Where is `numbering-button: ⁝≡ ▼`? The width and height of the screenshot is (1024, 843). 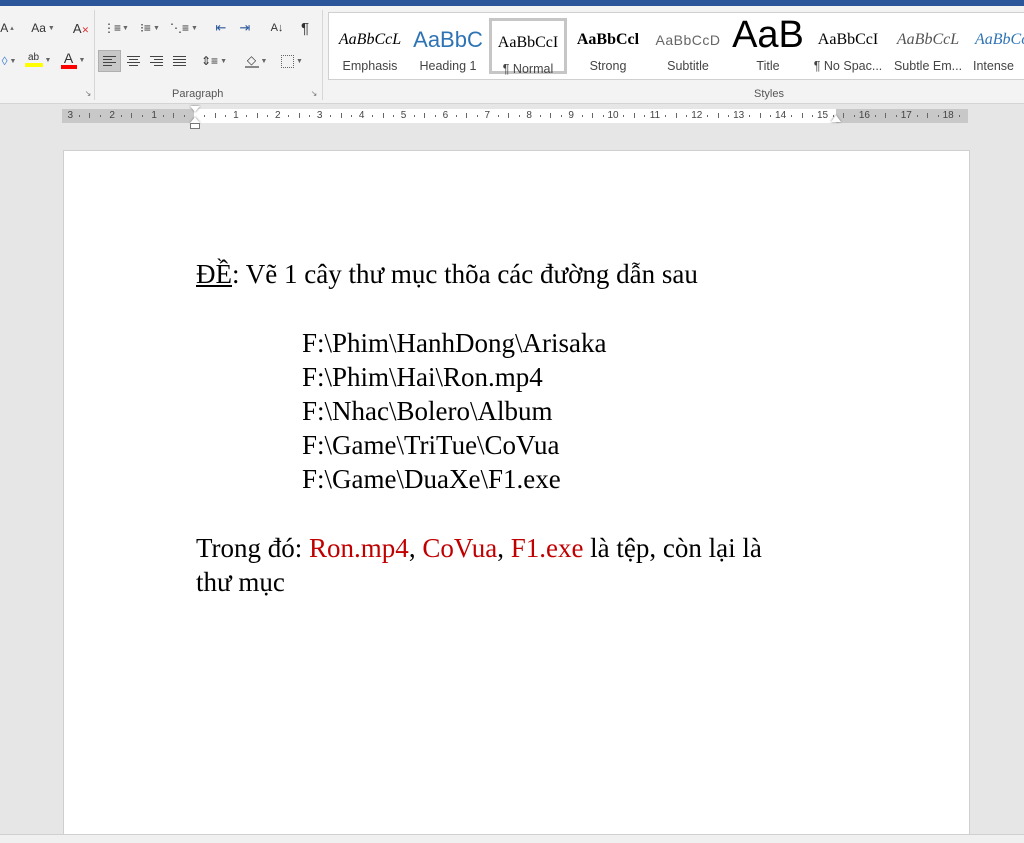 numbering-button: ⁝≡ ▼ is located at coordinates (150, 28).